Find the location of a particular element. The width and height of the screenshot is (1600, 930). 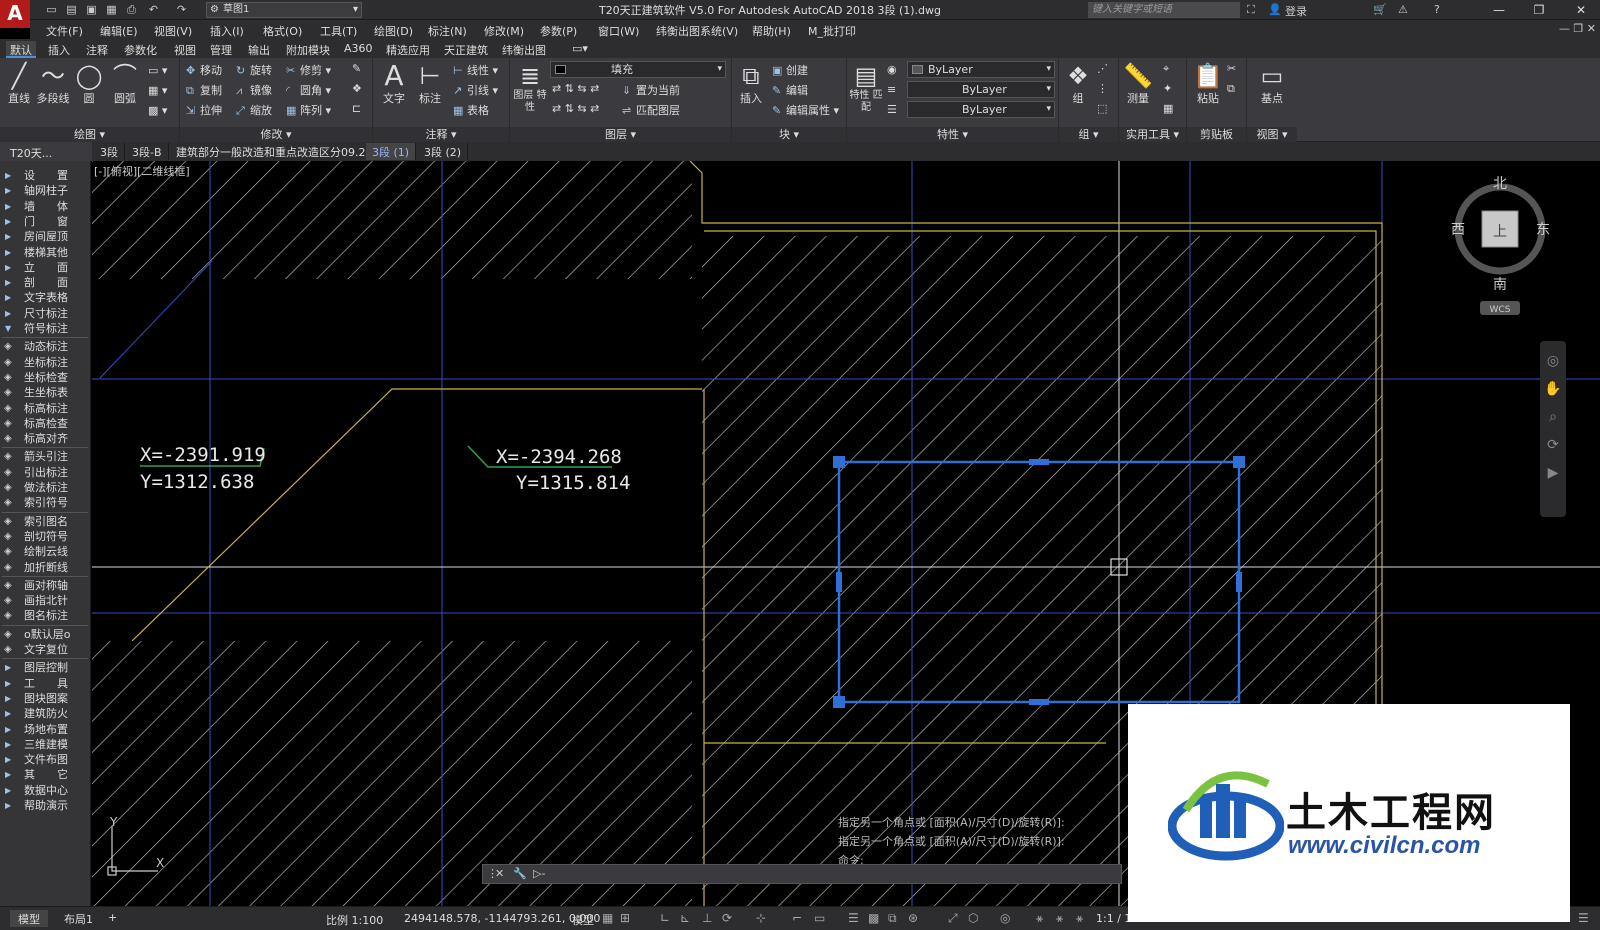

palette-item: ◈ 标高标注 is located at coordinates (45, 408).